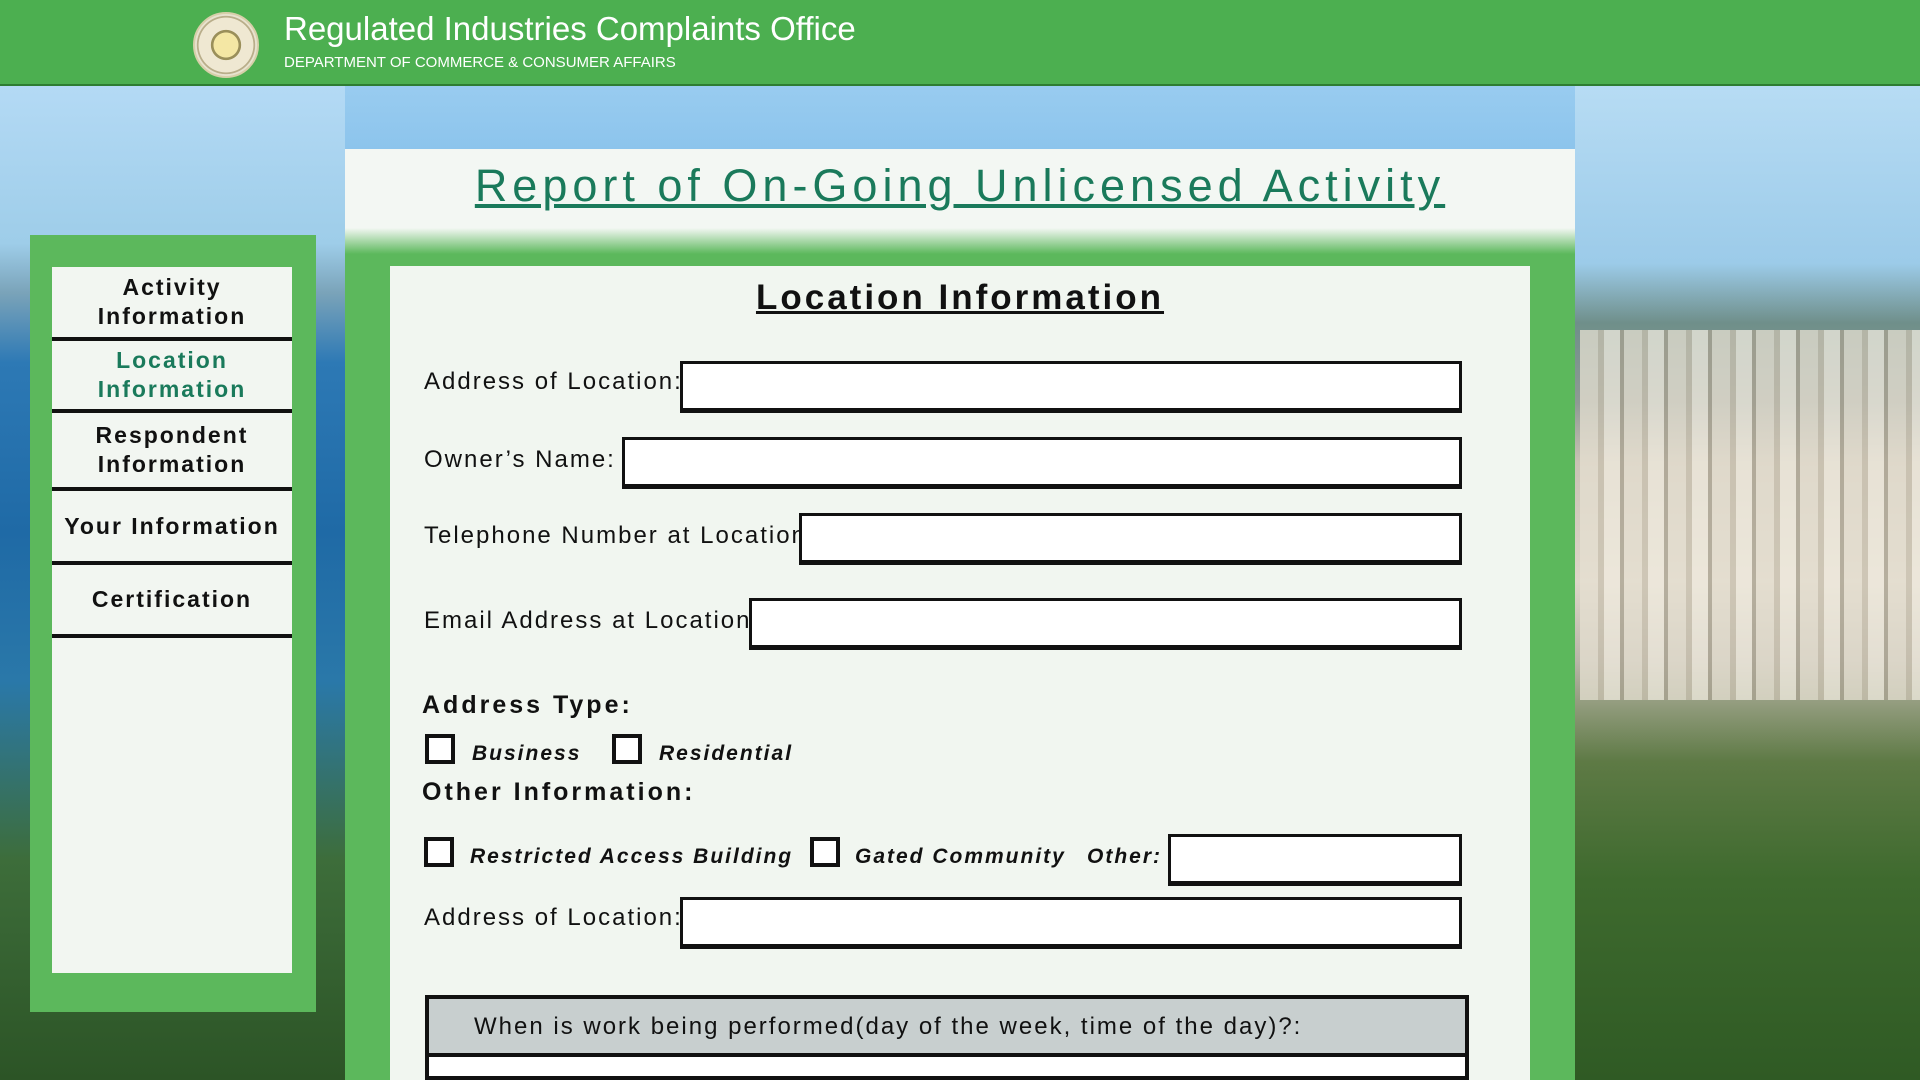 The image size is (1920, 1080). I want to click on phone-input, so click(1130, 539).